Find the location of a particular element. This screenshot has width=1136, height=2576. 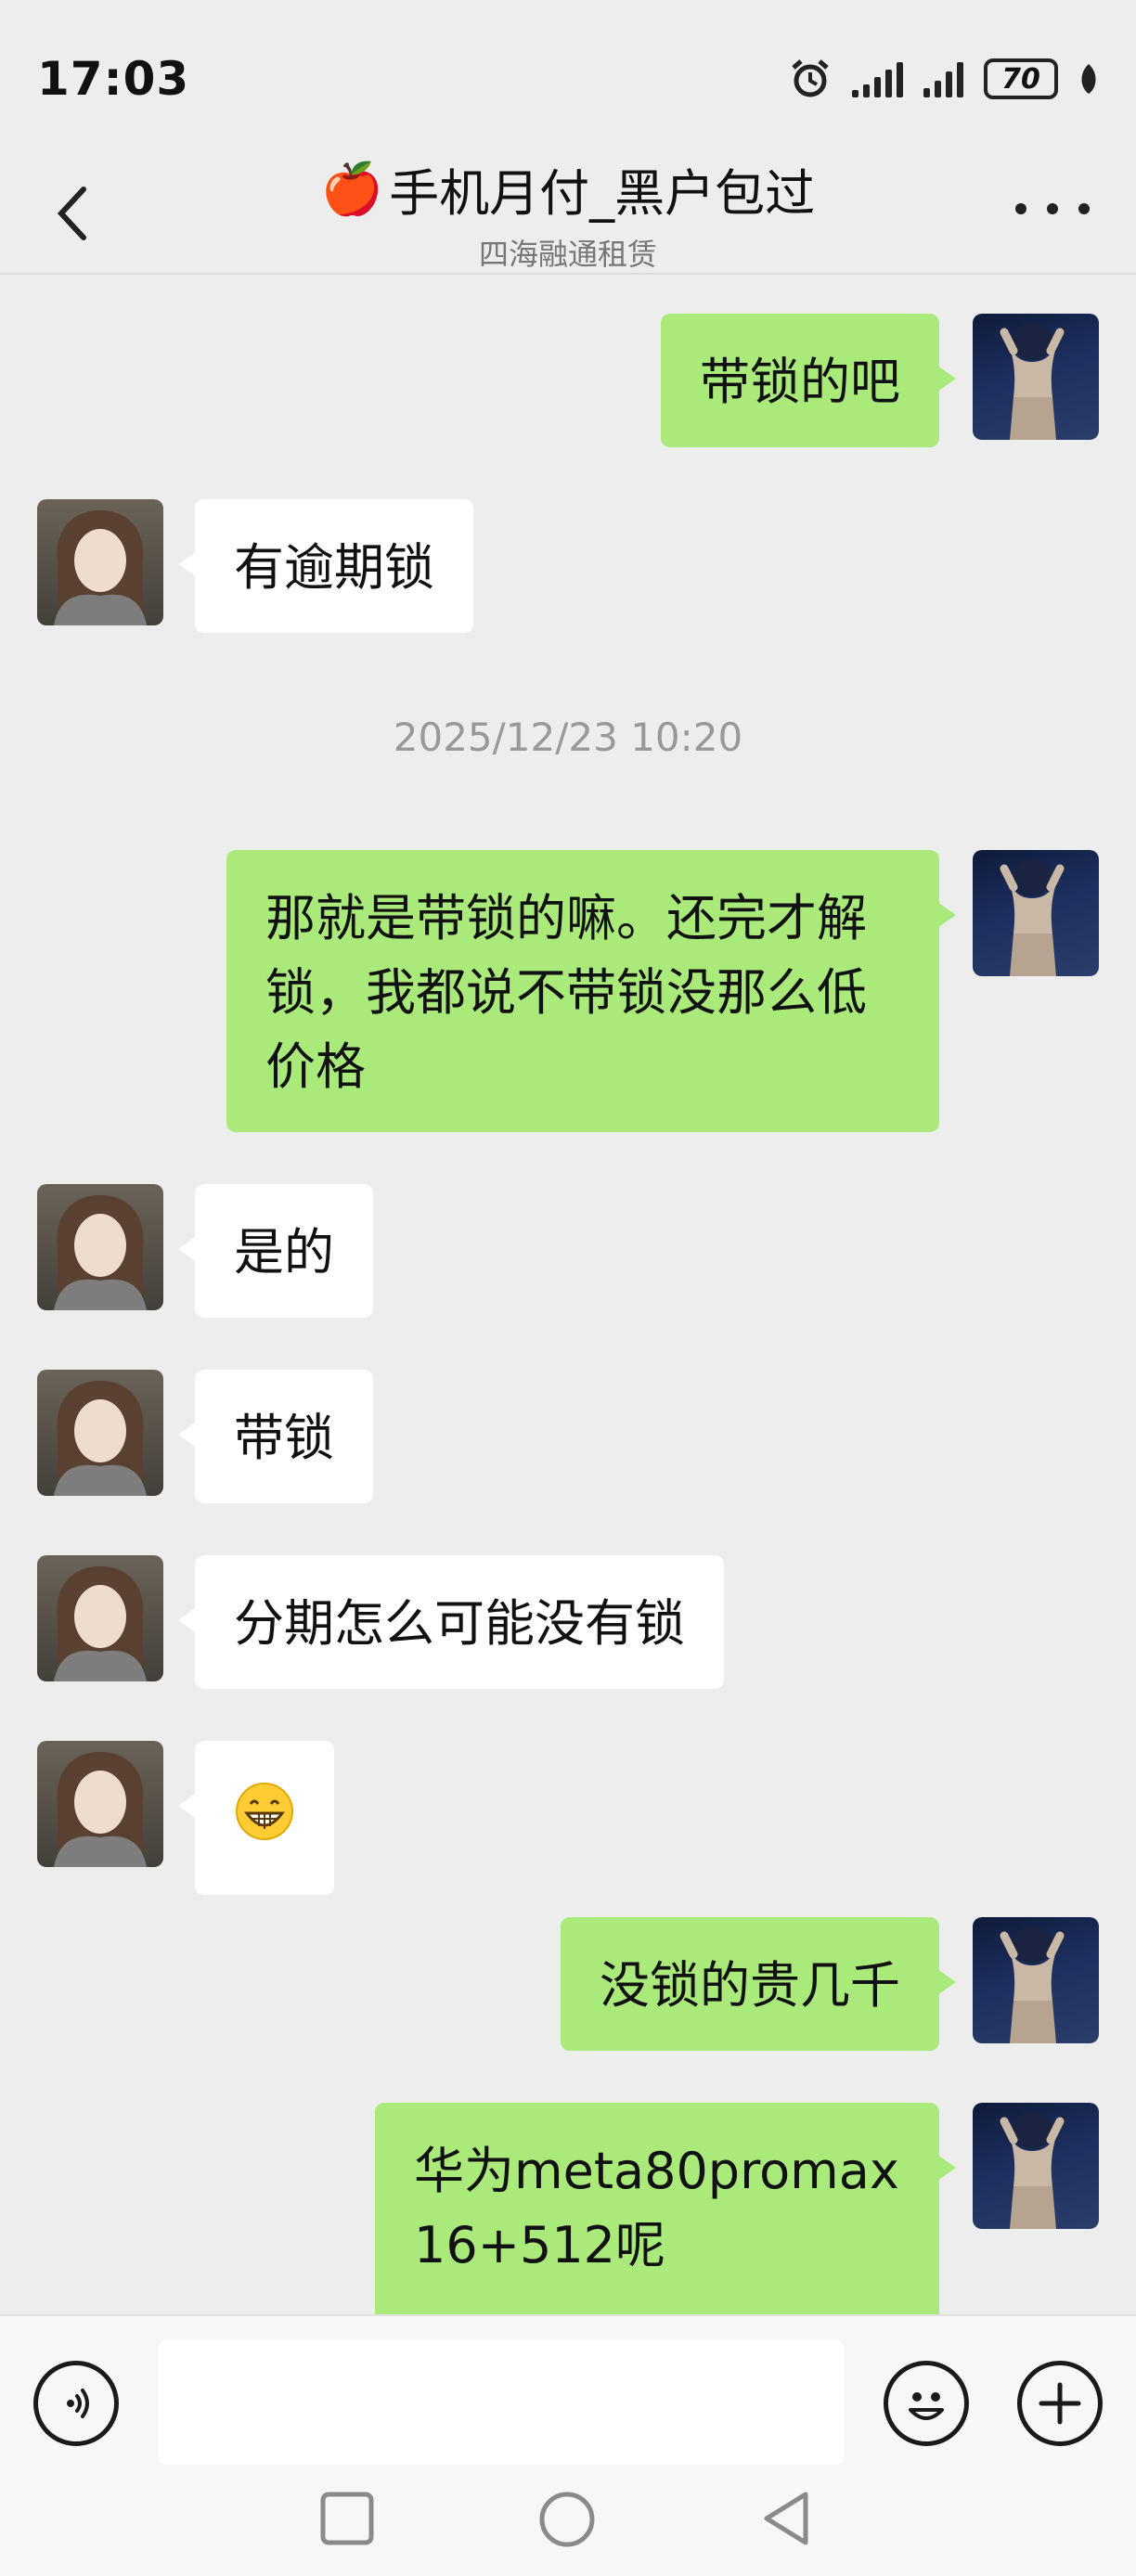

message-bubble-theirs: 分期怎么可能没有锁 is located at coordinates (451, 1622).